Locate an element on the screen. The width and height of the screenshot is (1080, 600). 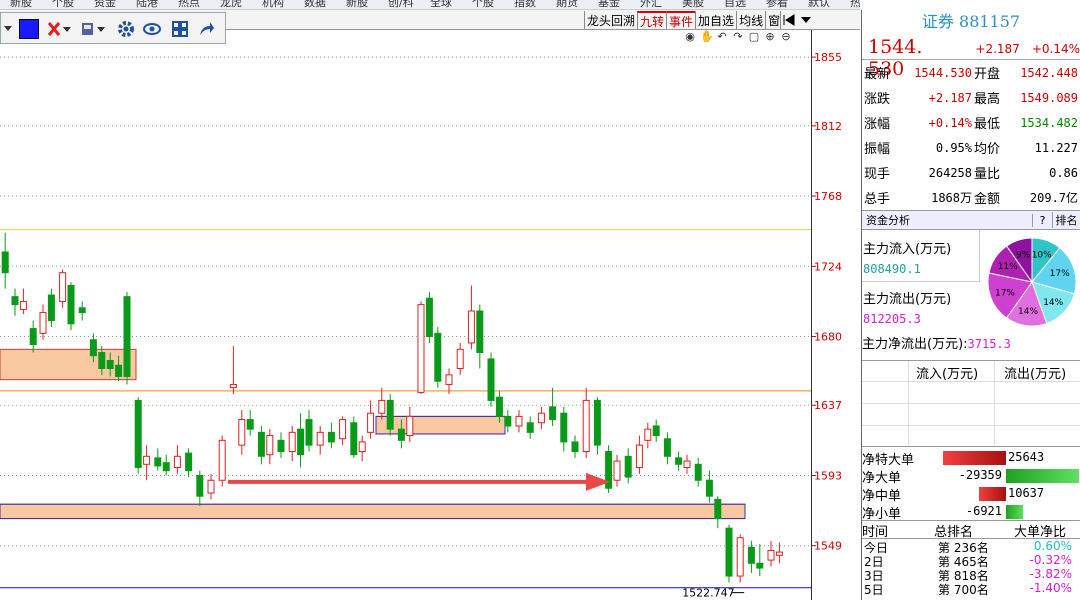
net-order-bar is located at coordinates (1042, 476).